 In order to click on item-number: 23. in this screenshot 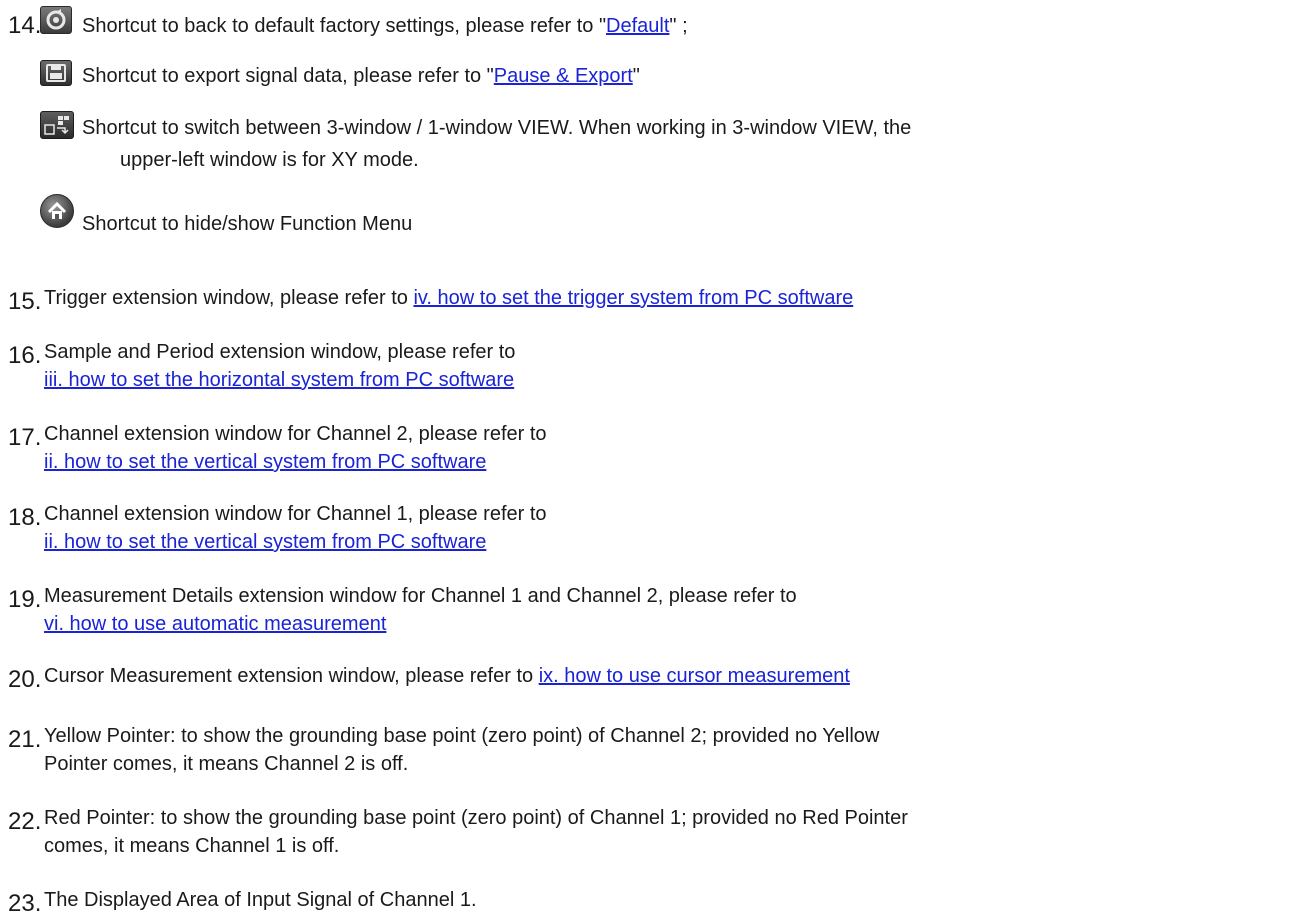, I will do `click(25, 903)`.